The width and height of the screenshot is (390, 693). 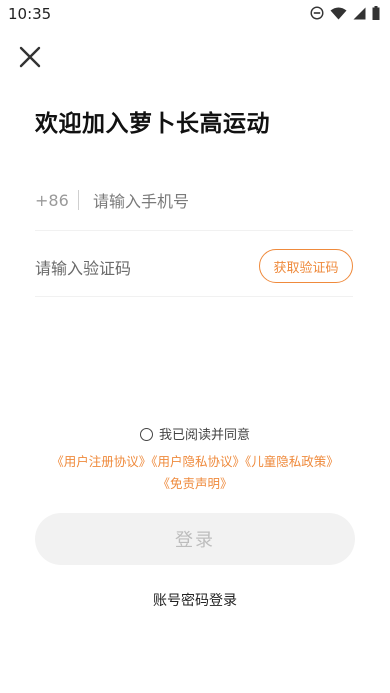 What do you see at coordinates (218, 201) in the screenshot?
I see `phone-input` at bounding box center [218, 201].